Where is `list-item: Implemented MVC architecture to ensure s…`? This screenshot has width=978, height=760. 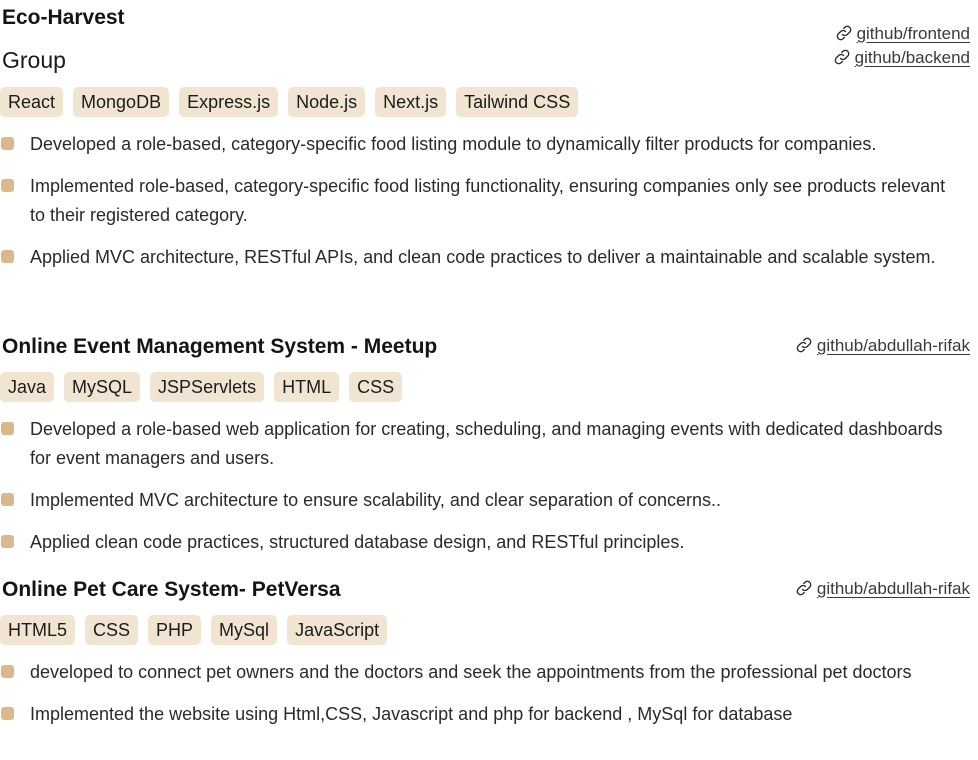 list-item: Implemented MVC architecture to ensure s… is located at coordinates (480, 500).